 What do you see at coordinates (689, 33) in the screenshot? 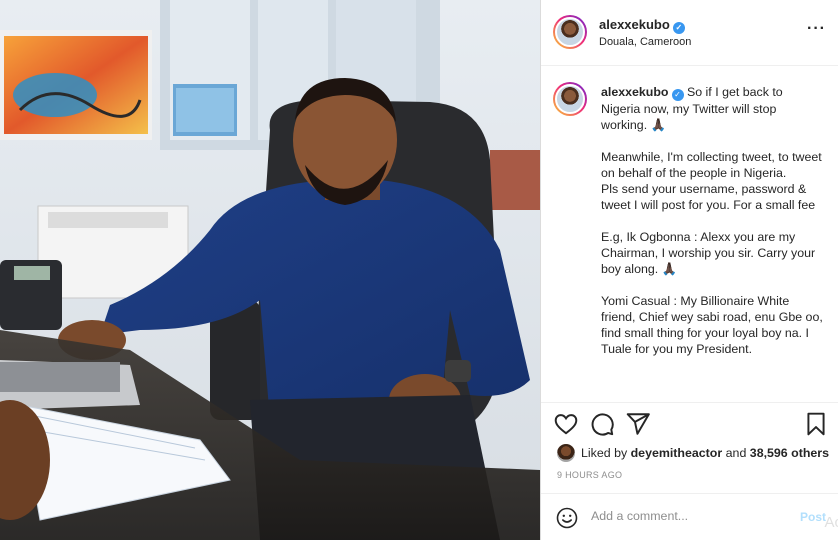
I see `post-header: alexxekubo ✓ Douala, Cameroon ···` at bounding box center [689, 33].